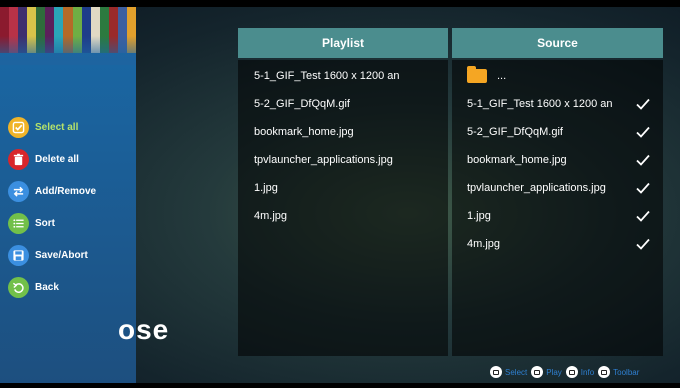 The height and width of the screenshot is (388, 680). What do you see at coordinates (515, 132) in the screenshot?
I see `source-item-label: 5-2_GIF_DfQqM.gif` at bounding box center [515, 132].